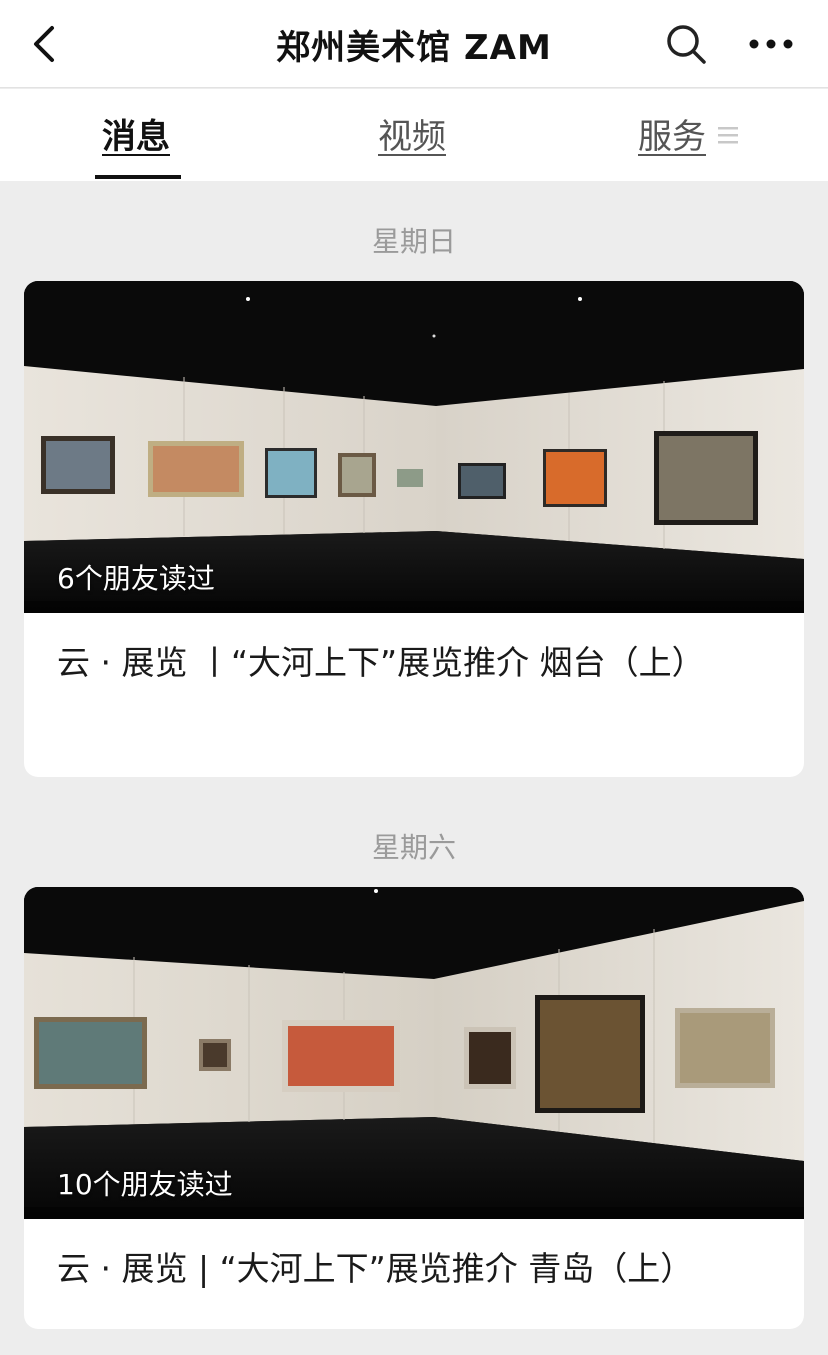 This screenshot has width=828, height=1355. I want to click on menu-icon, so click(729, 135).